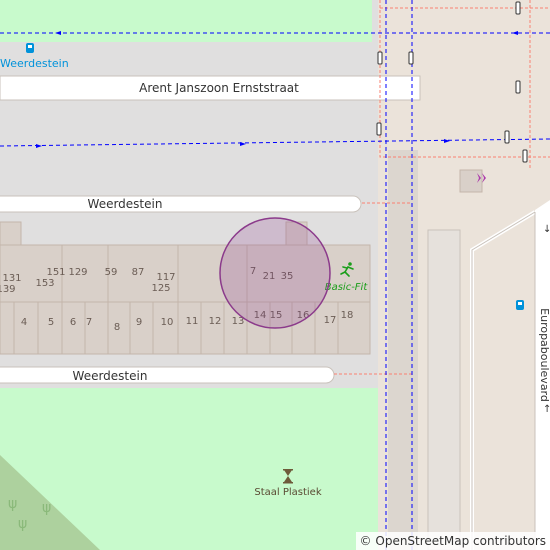  Describe the element at coordinates (111, 272) in the screenshot. I see `svg-text: 59` at that location.